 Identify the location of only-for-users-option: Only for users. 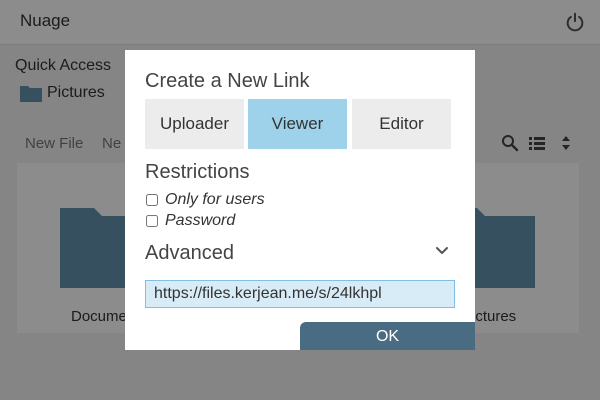
(205, 200).